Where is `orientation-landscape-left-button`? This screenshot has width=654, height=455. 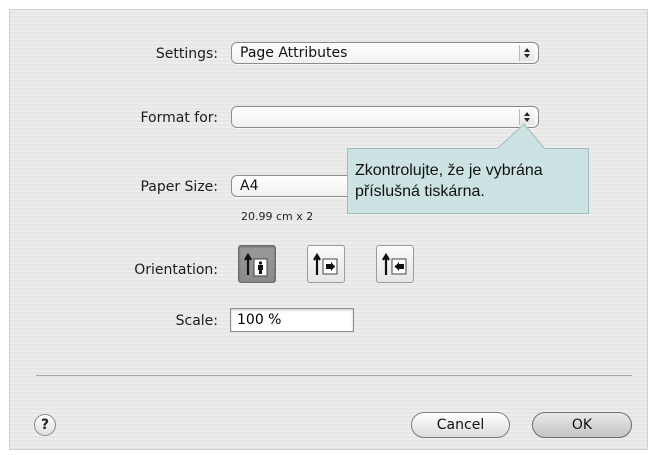
orientation-landscape-left-button is located at coordinates (326, 264).